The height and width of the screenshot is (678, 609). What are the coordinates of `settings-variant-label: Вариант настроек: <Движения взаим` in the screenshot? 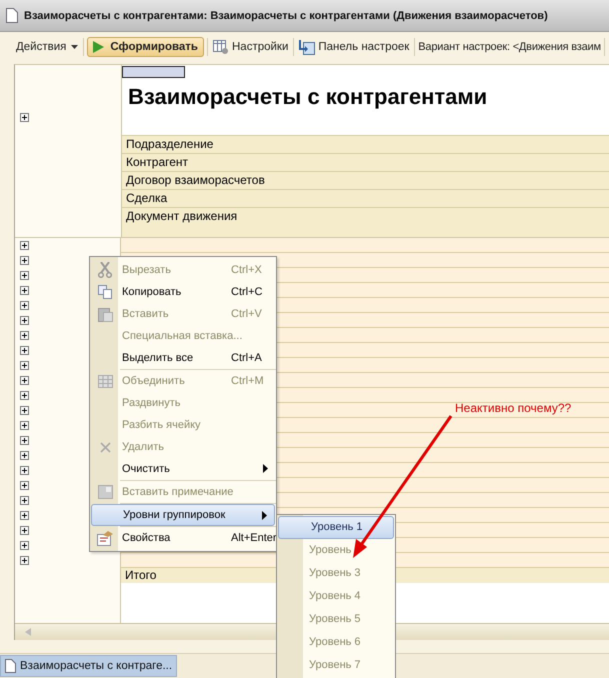 It's located at (509, 47).